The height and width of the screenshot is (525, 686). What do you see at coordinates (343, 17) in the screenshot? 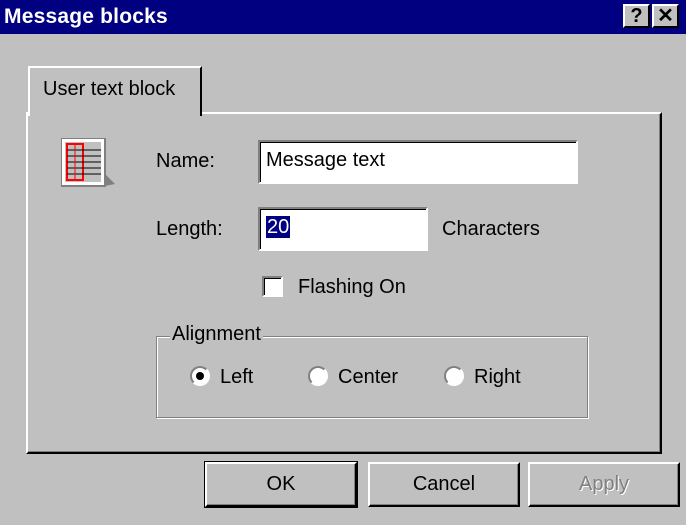
I see `title-bar: Message blocks ? ✕` at bounding box center [343, 17].